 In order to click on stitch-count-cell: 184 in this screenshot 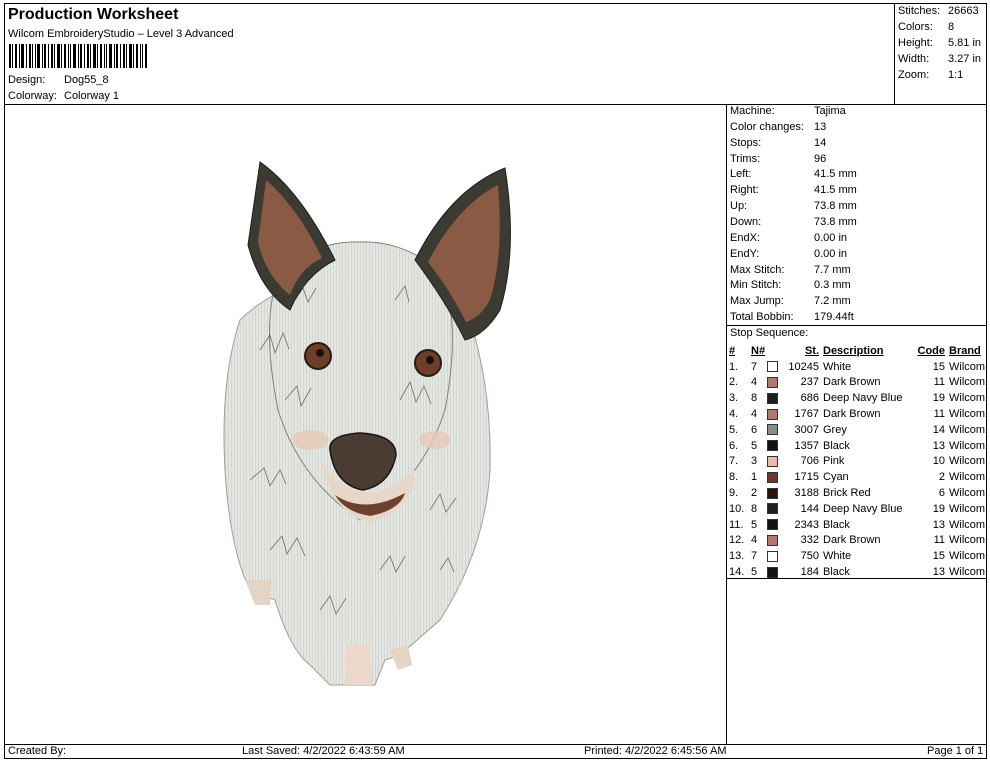, I will do `click(809, 572)`.